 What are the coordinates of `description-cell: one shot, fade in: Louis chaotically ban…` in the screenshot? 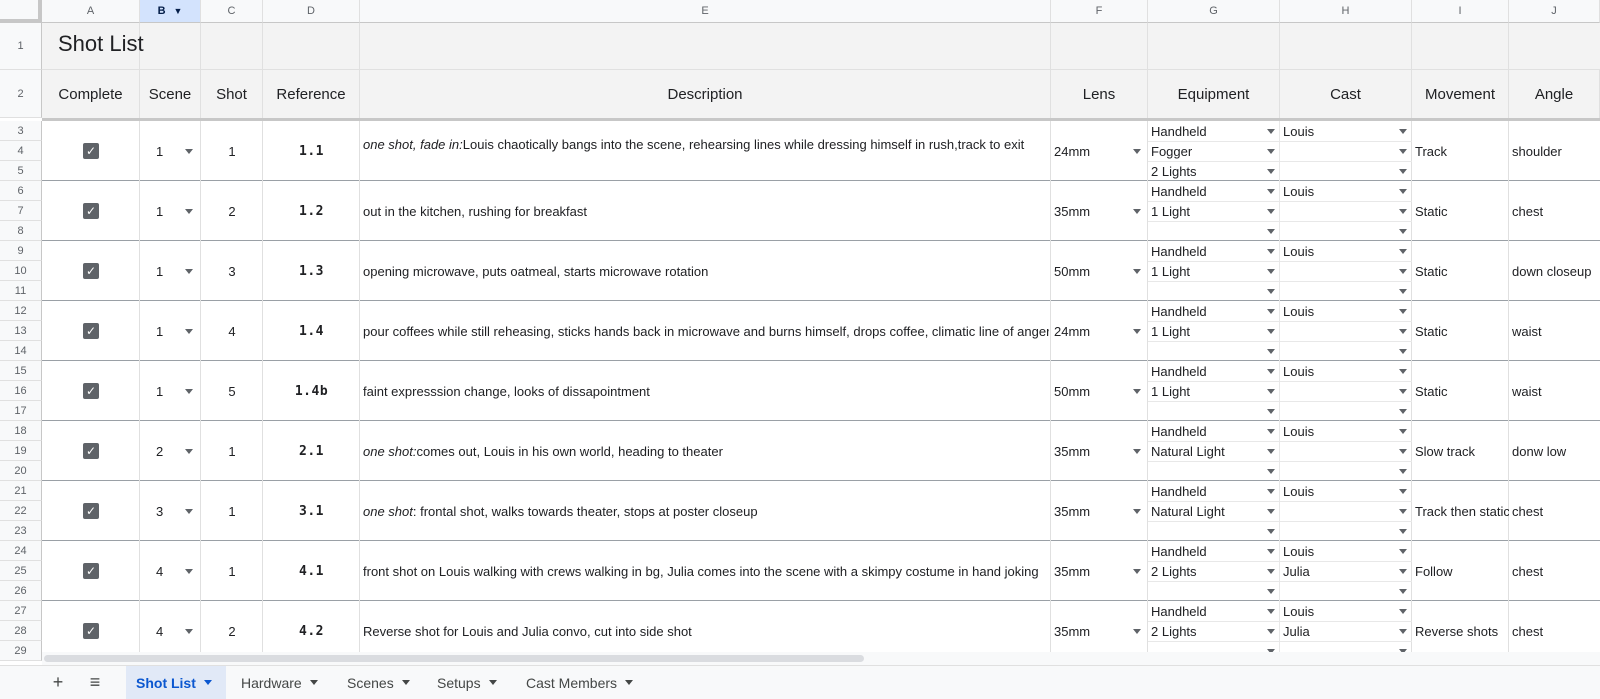 It's located at (706, 144).